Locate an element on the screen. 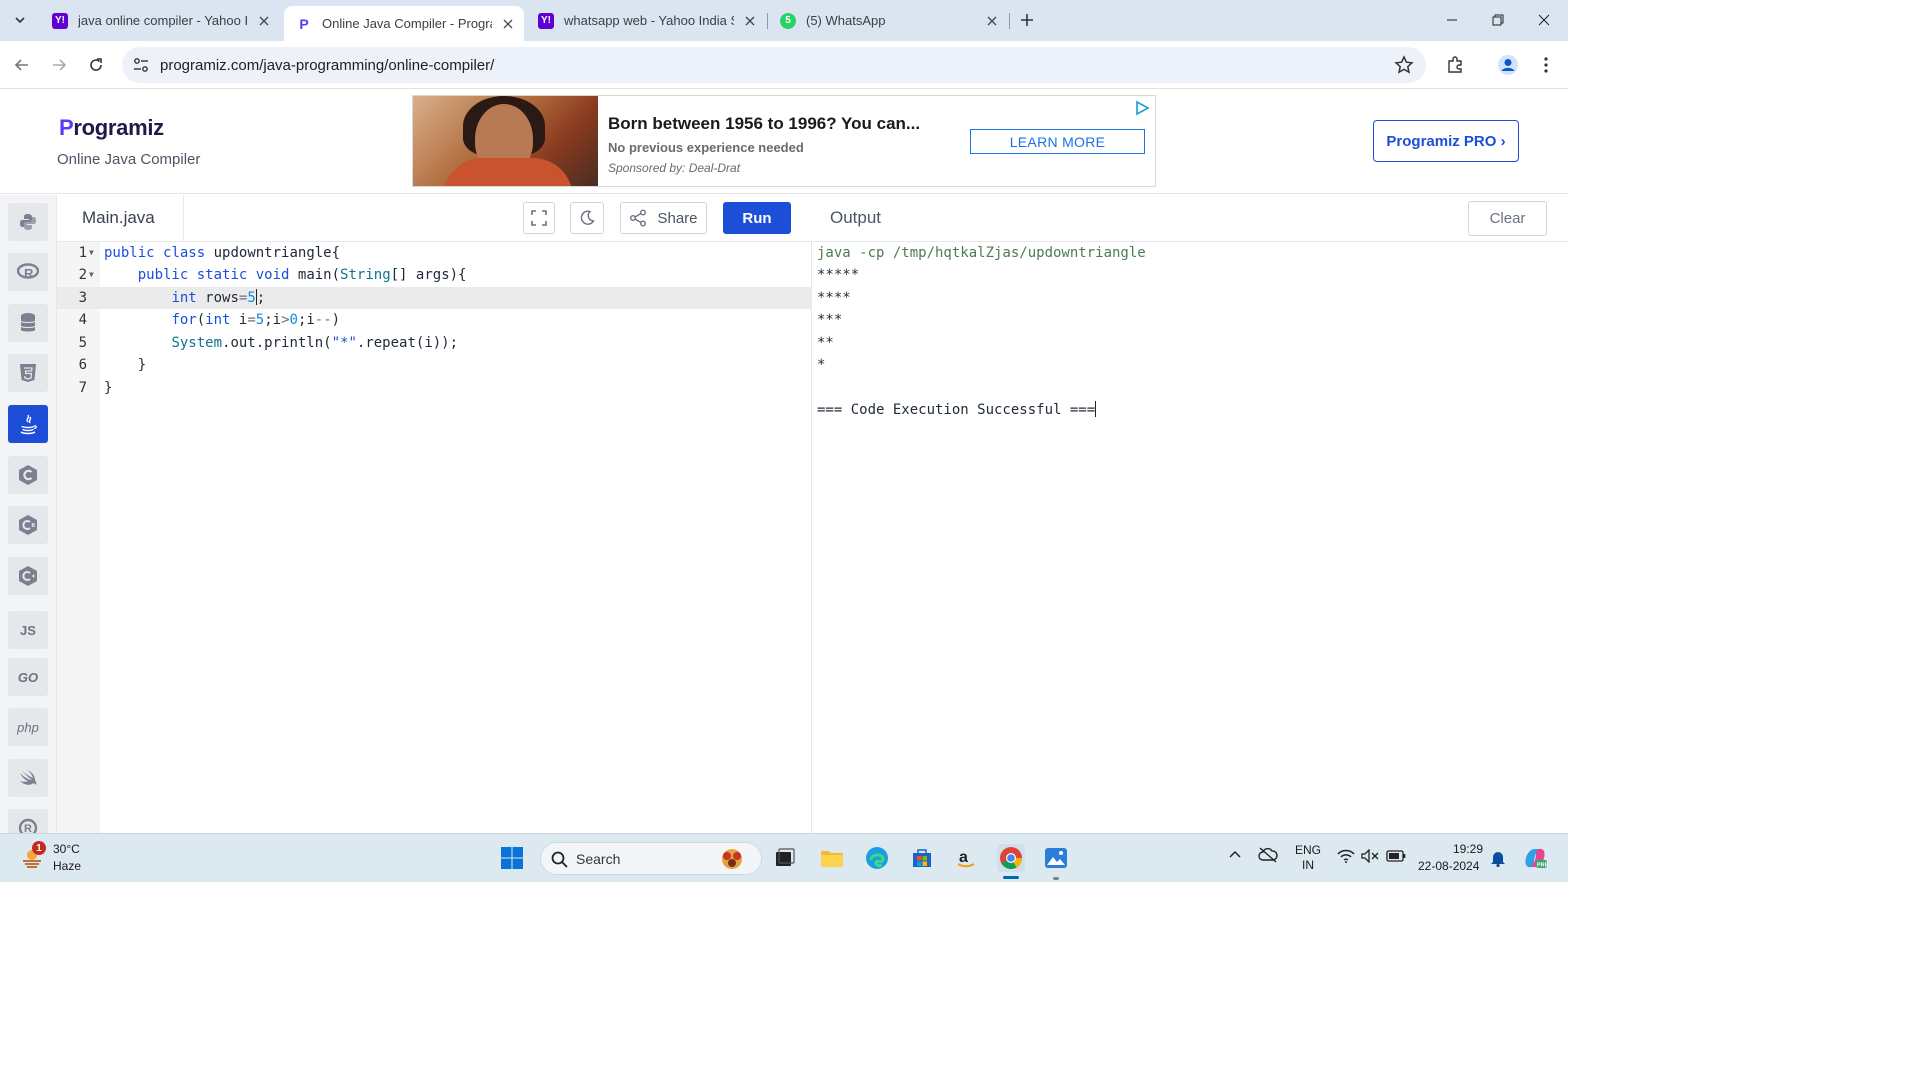 The height and width of the screenshot is (1080, 1920). start-button is located at coordinates (512, 858).